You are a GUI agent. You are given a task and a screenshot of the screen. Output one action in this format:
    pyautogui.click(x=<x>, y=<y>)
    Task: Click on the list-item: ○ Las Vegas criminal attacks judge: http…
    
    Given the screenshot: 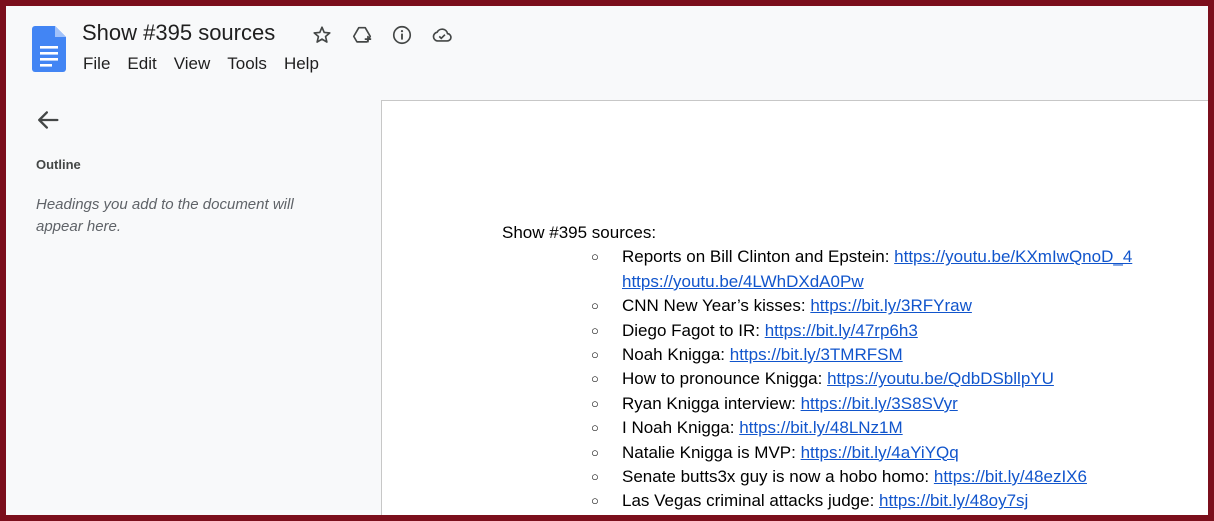 What is the action you would take?
    pyautogui.click(x=842, y=501)
    